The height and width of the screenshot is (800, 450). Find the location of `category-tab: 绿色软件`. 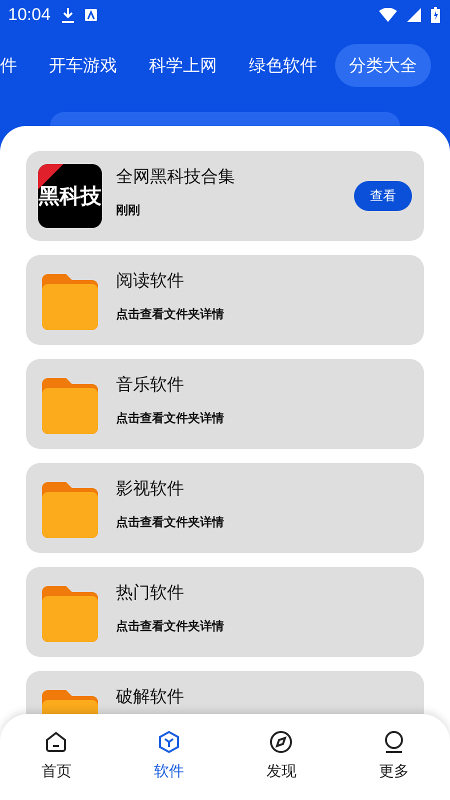

category-tab: 绿色软件 is located at coordinates (283, 65).